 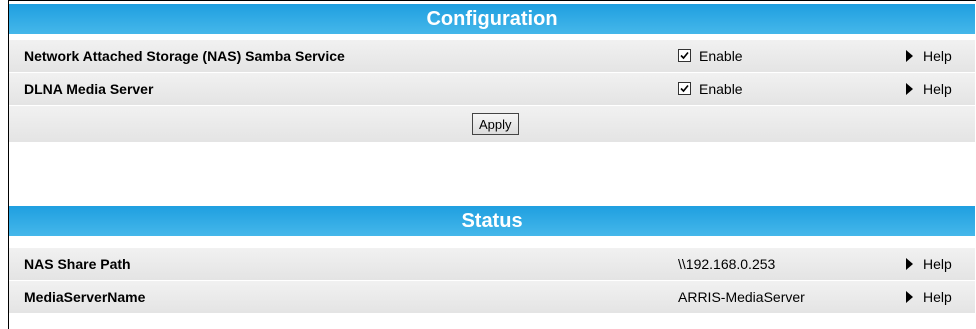 I want to click on configuration-header: Configuration, so click(x=492, y=19).